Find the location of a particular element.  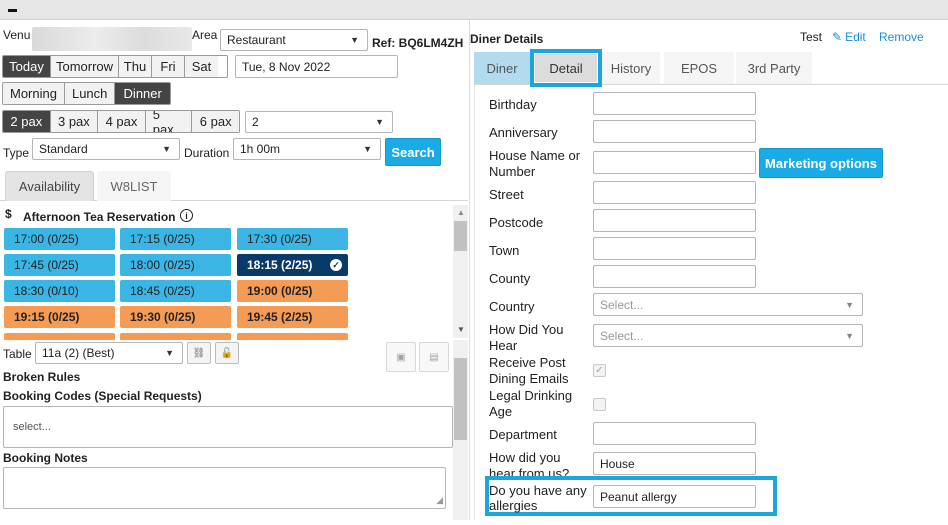

slot-1930: 19:30 (0/25) is located at coordinates (175, 317).